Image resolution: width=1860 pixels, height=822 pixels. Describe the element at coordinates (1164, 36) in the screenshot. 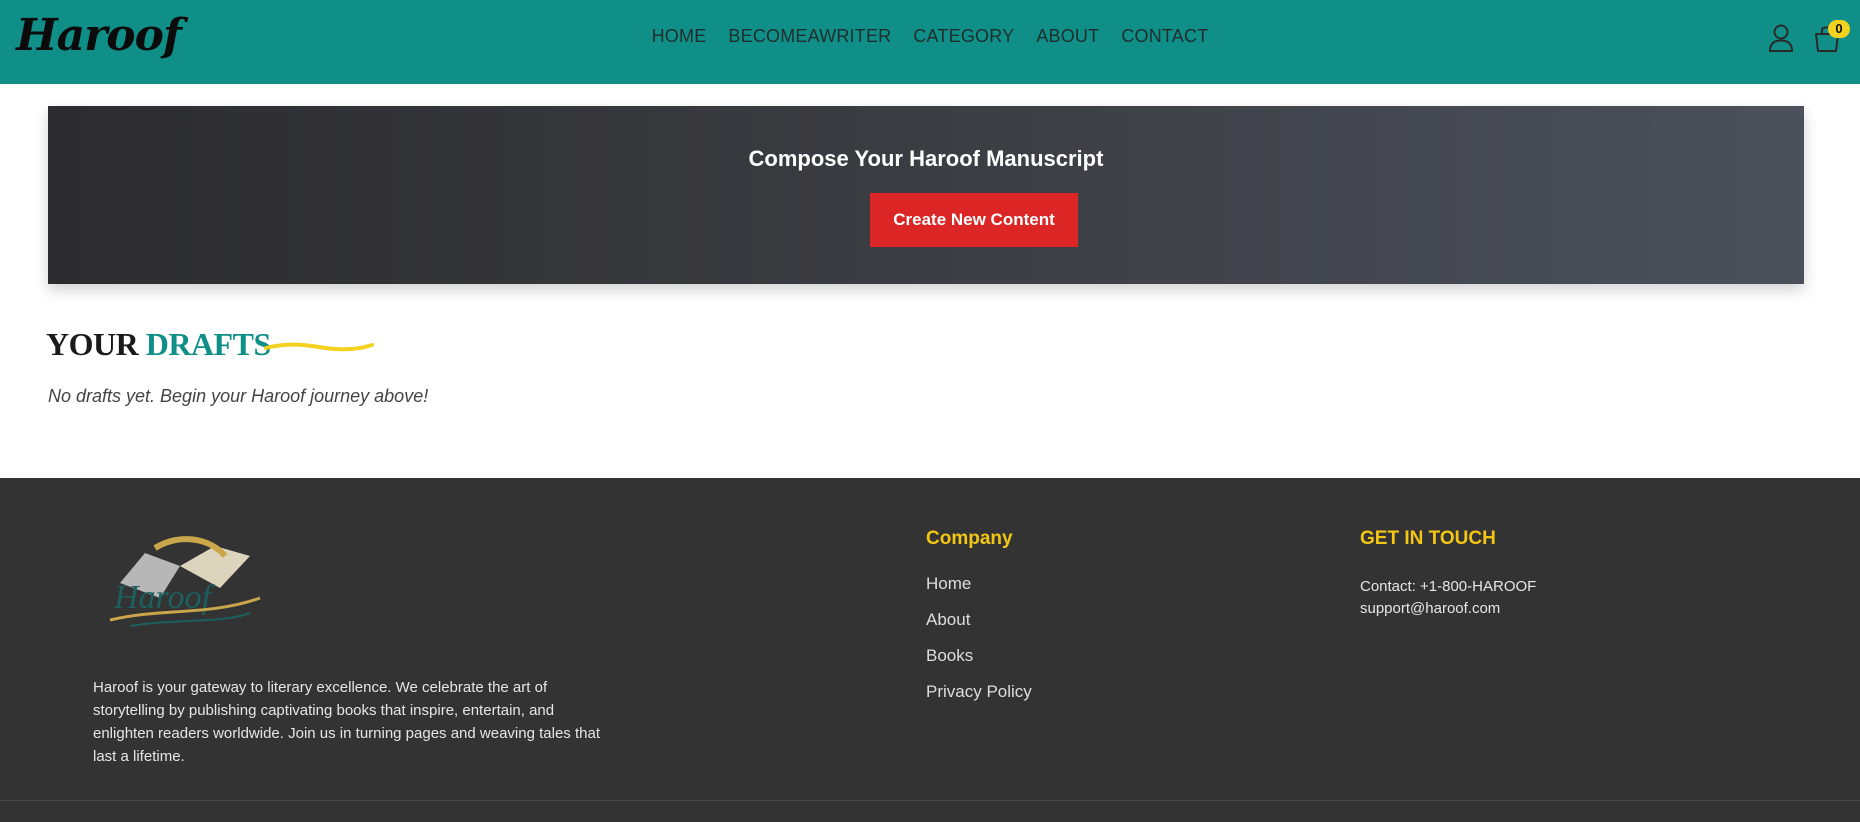

I see `nav-contact: CONTACT` at that location.